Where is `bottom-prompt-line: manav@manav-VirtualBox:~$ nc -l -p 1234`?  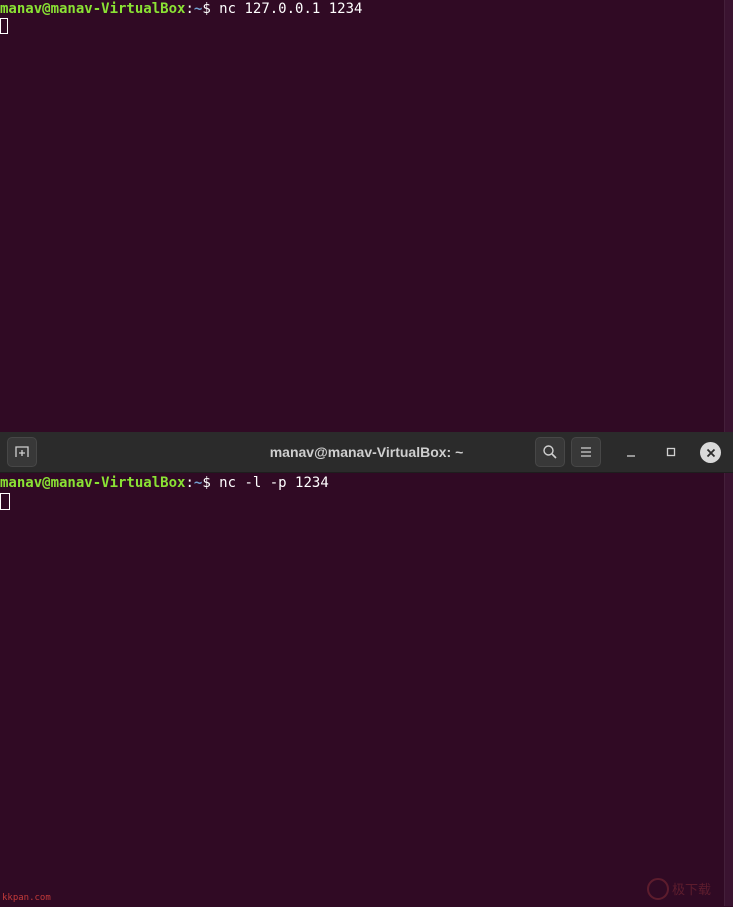 bottom-prompt-line: manav@manav-VirtualBox:~$ nc -l -p 1234 is located at coordinates (164, 483).